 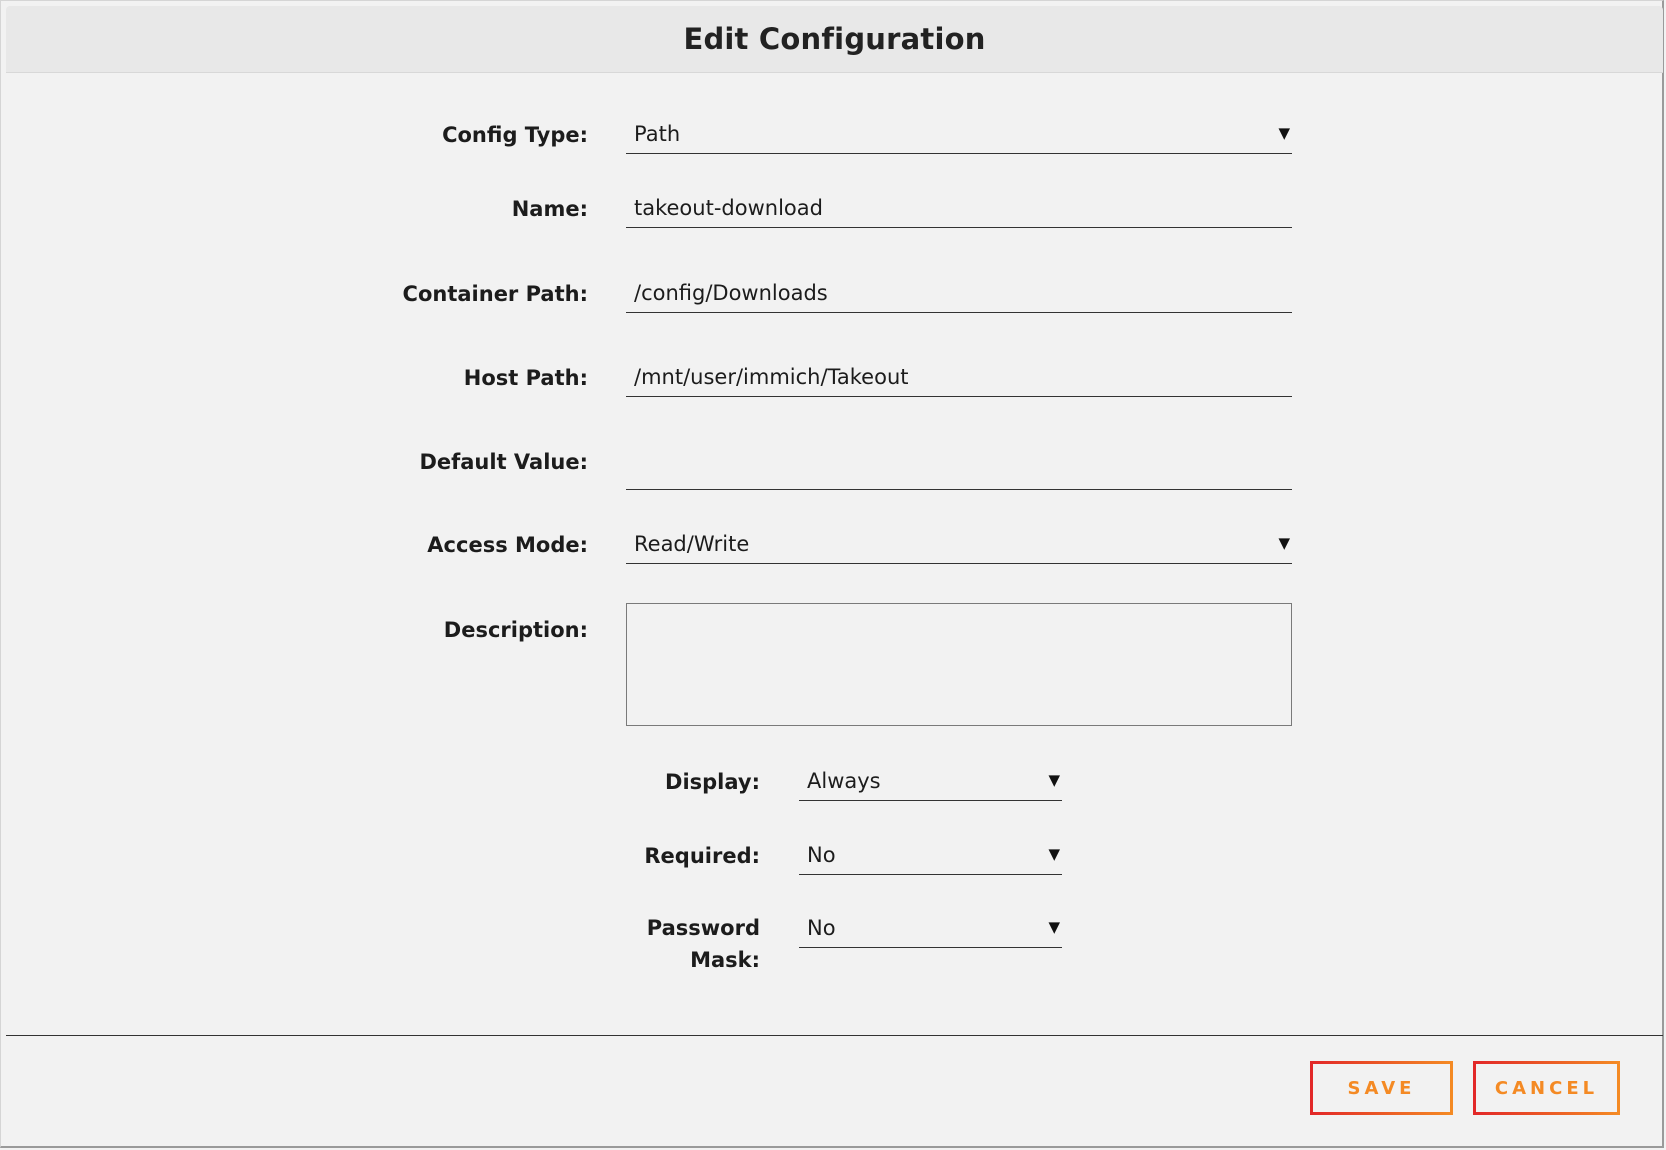 What do you see at coordinates (503, 462) in the screenshot?
I see `default-value-label: Default Value:` at bounding box center [503, 462].